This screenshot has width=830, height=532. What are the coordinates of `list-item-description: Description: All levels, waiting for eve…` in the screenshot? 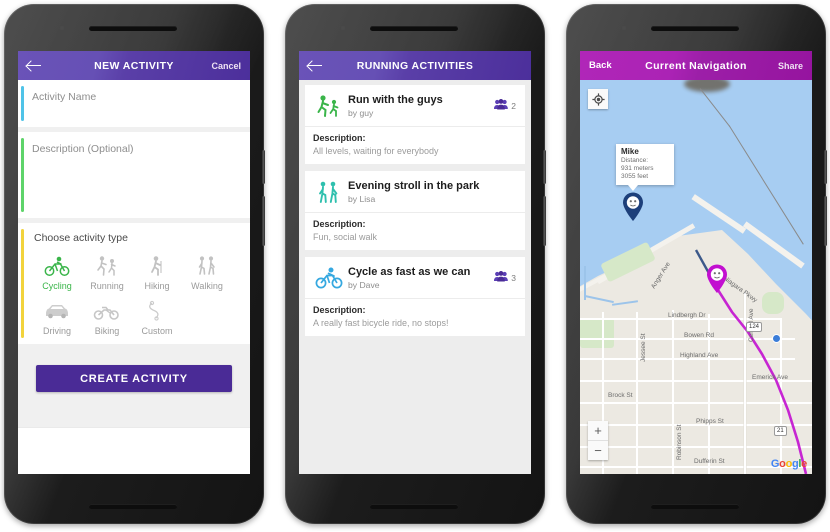 It's located at (415, 145).